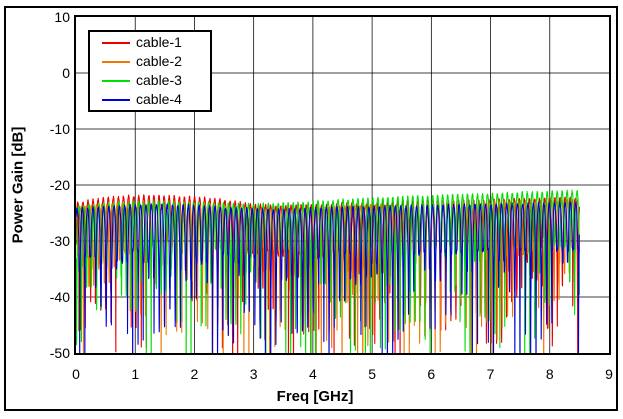 This screenshot has width=623, height=419. I want to click on x-tick-label: 7, so click(490, 374).